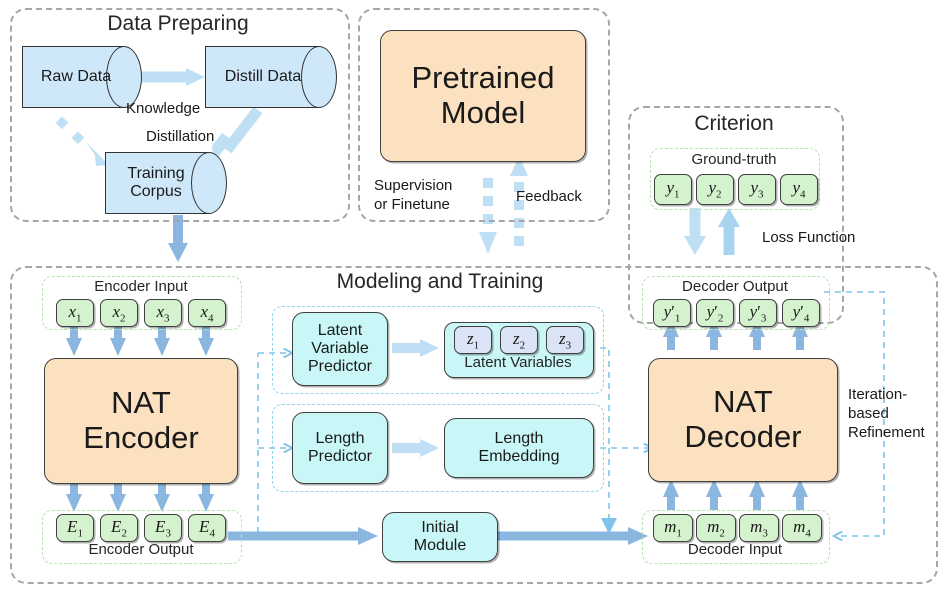 Image resolution: width=944 pixels, height=592 pixels. I want to click on initial-line2: Module, so click(440, 545).